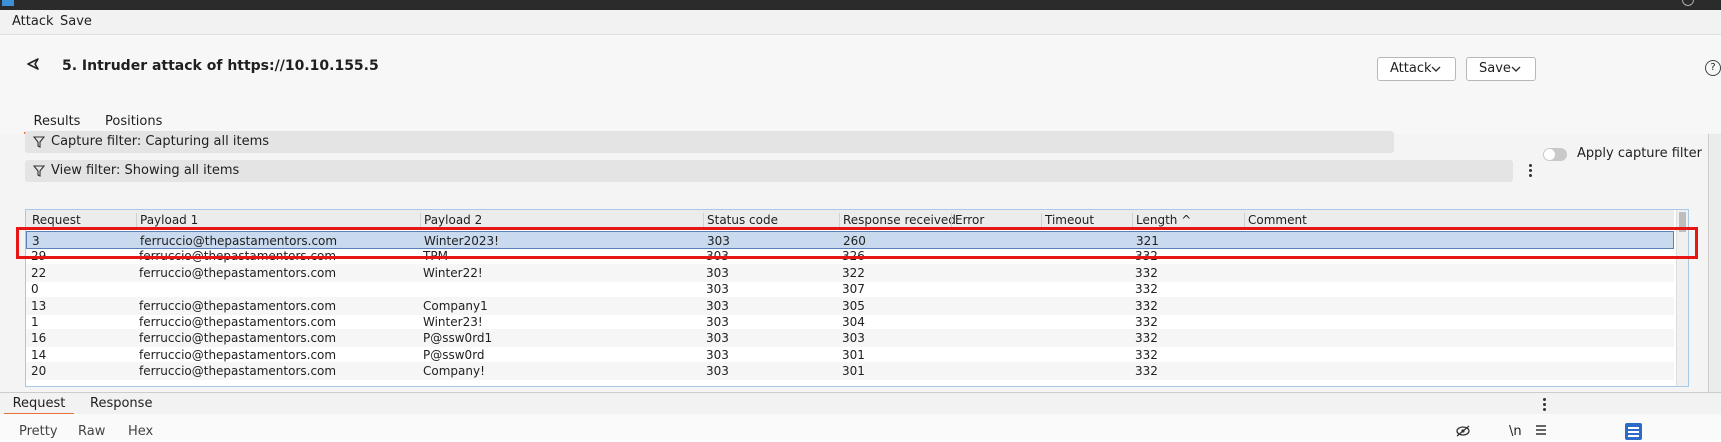 Image resolution: width=1721 pixels, height=442 pixels. What do you see at coordinates (1545, 405) in the screenshot?
I see `editor-more-icon` at bounding box center [1545, 405].